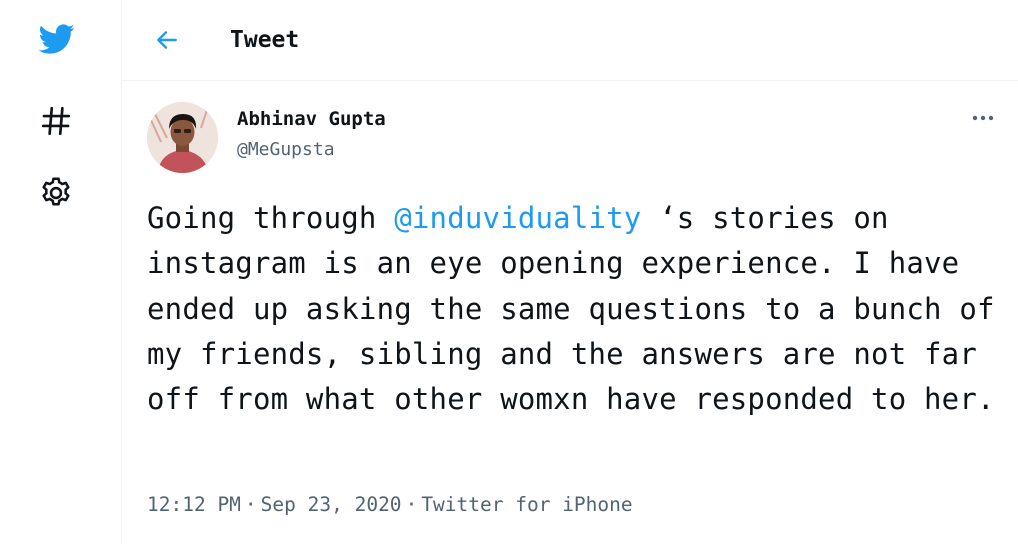 This screenshot has height=544, width=1018. I want to click on page-title: Tweet, so click(265, 40).